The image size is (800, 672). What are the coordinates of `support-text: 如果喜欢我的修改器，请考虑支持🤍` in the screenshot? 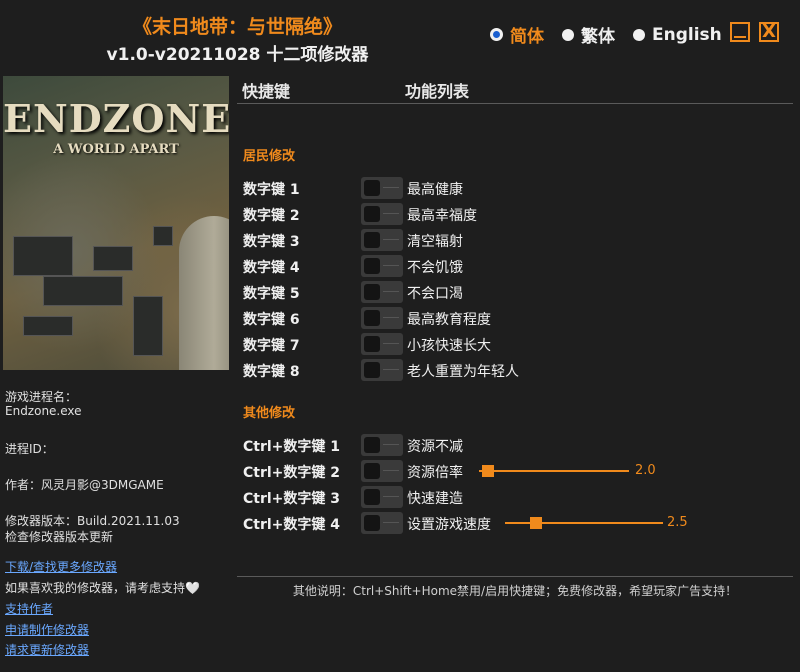 It's located at (102, 588).